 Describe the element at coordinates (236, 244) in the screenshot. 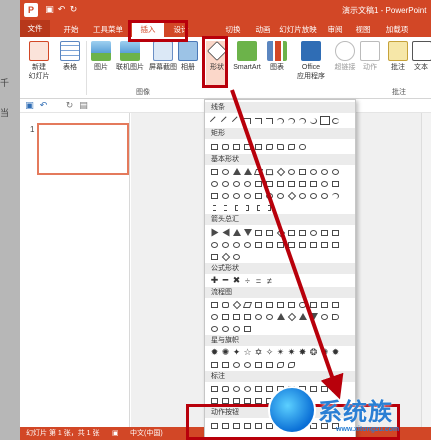

I see `curved-up-arrow-shape` at that location.